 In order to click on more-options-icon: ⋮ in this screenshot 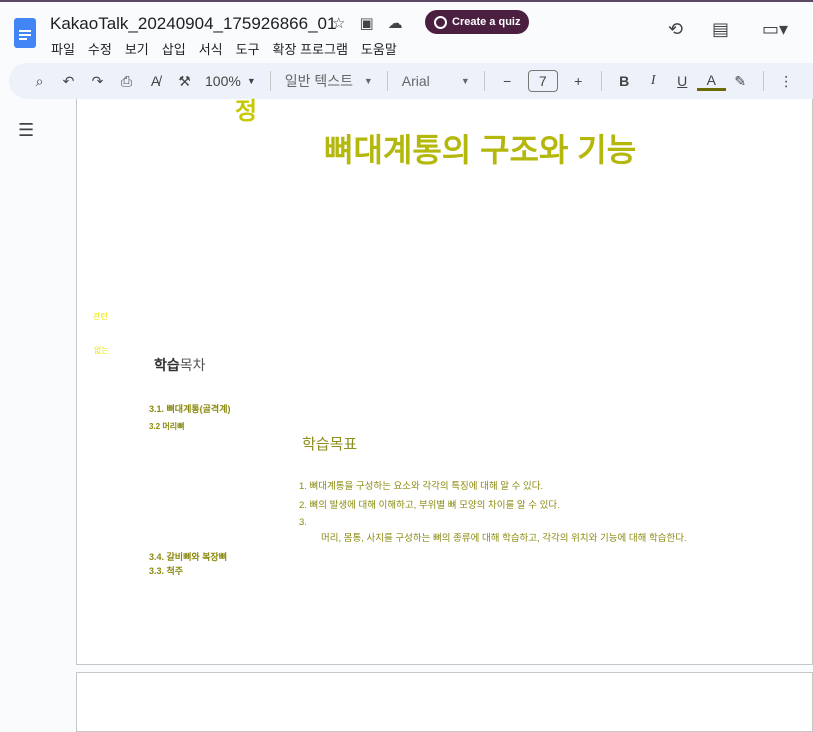, I will do `click(786, 81)`.